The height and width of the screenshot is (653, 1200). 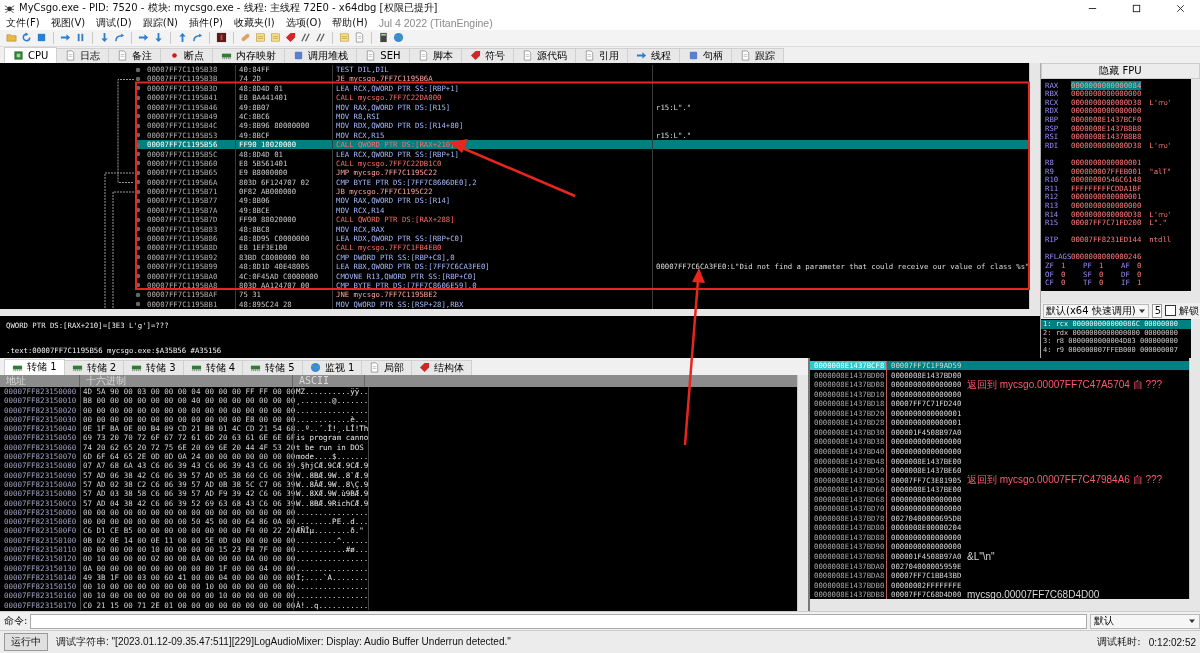 What do you see at coordinates (303, 23) in the screenshot?
I see `menu-item: 选项(O)` at bounding box center [303, 23].